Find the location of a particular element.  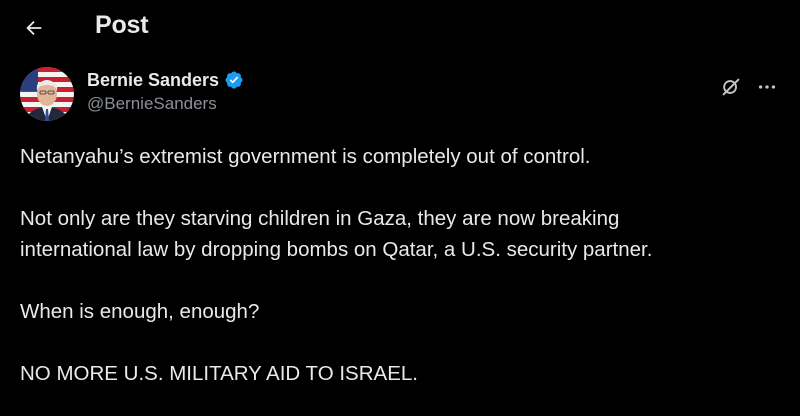

page-title: Post is located at coordinates (122, 25).